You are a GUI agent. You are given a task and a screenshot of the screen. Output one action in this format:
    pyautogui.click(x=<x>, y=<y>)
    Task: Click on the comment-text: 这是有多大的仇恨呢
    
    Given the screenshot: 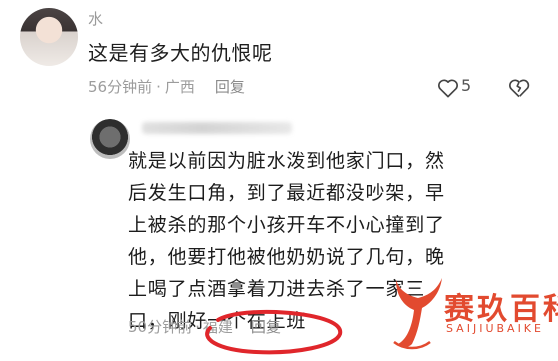 What is the action you would take?
    pyautogui.click(x=180, y=53)
    